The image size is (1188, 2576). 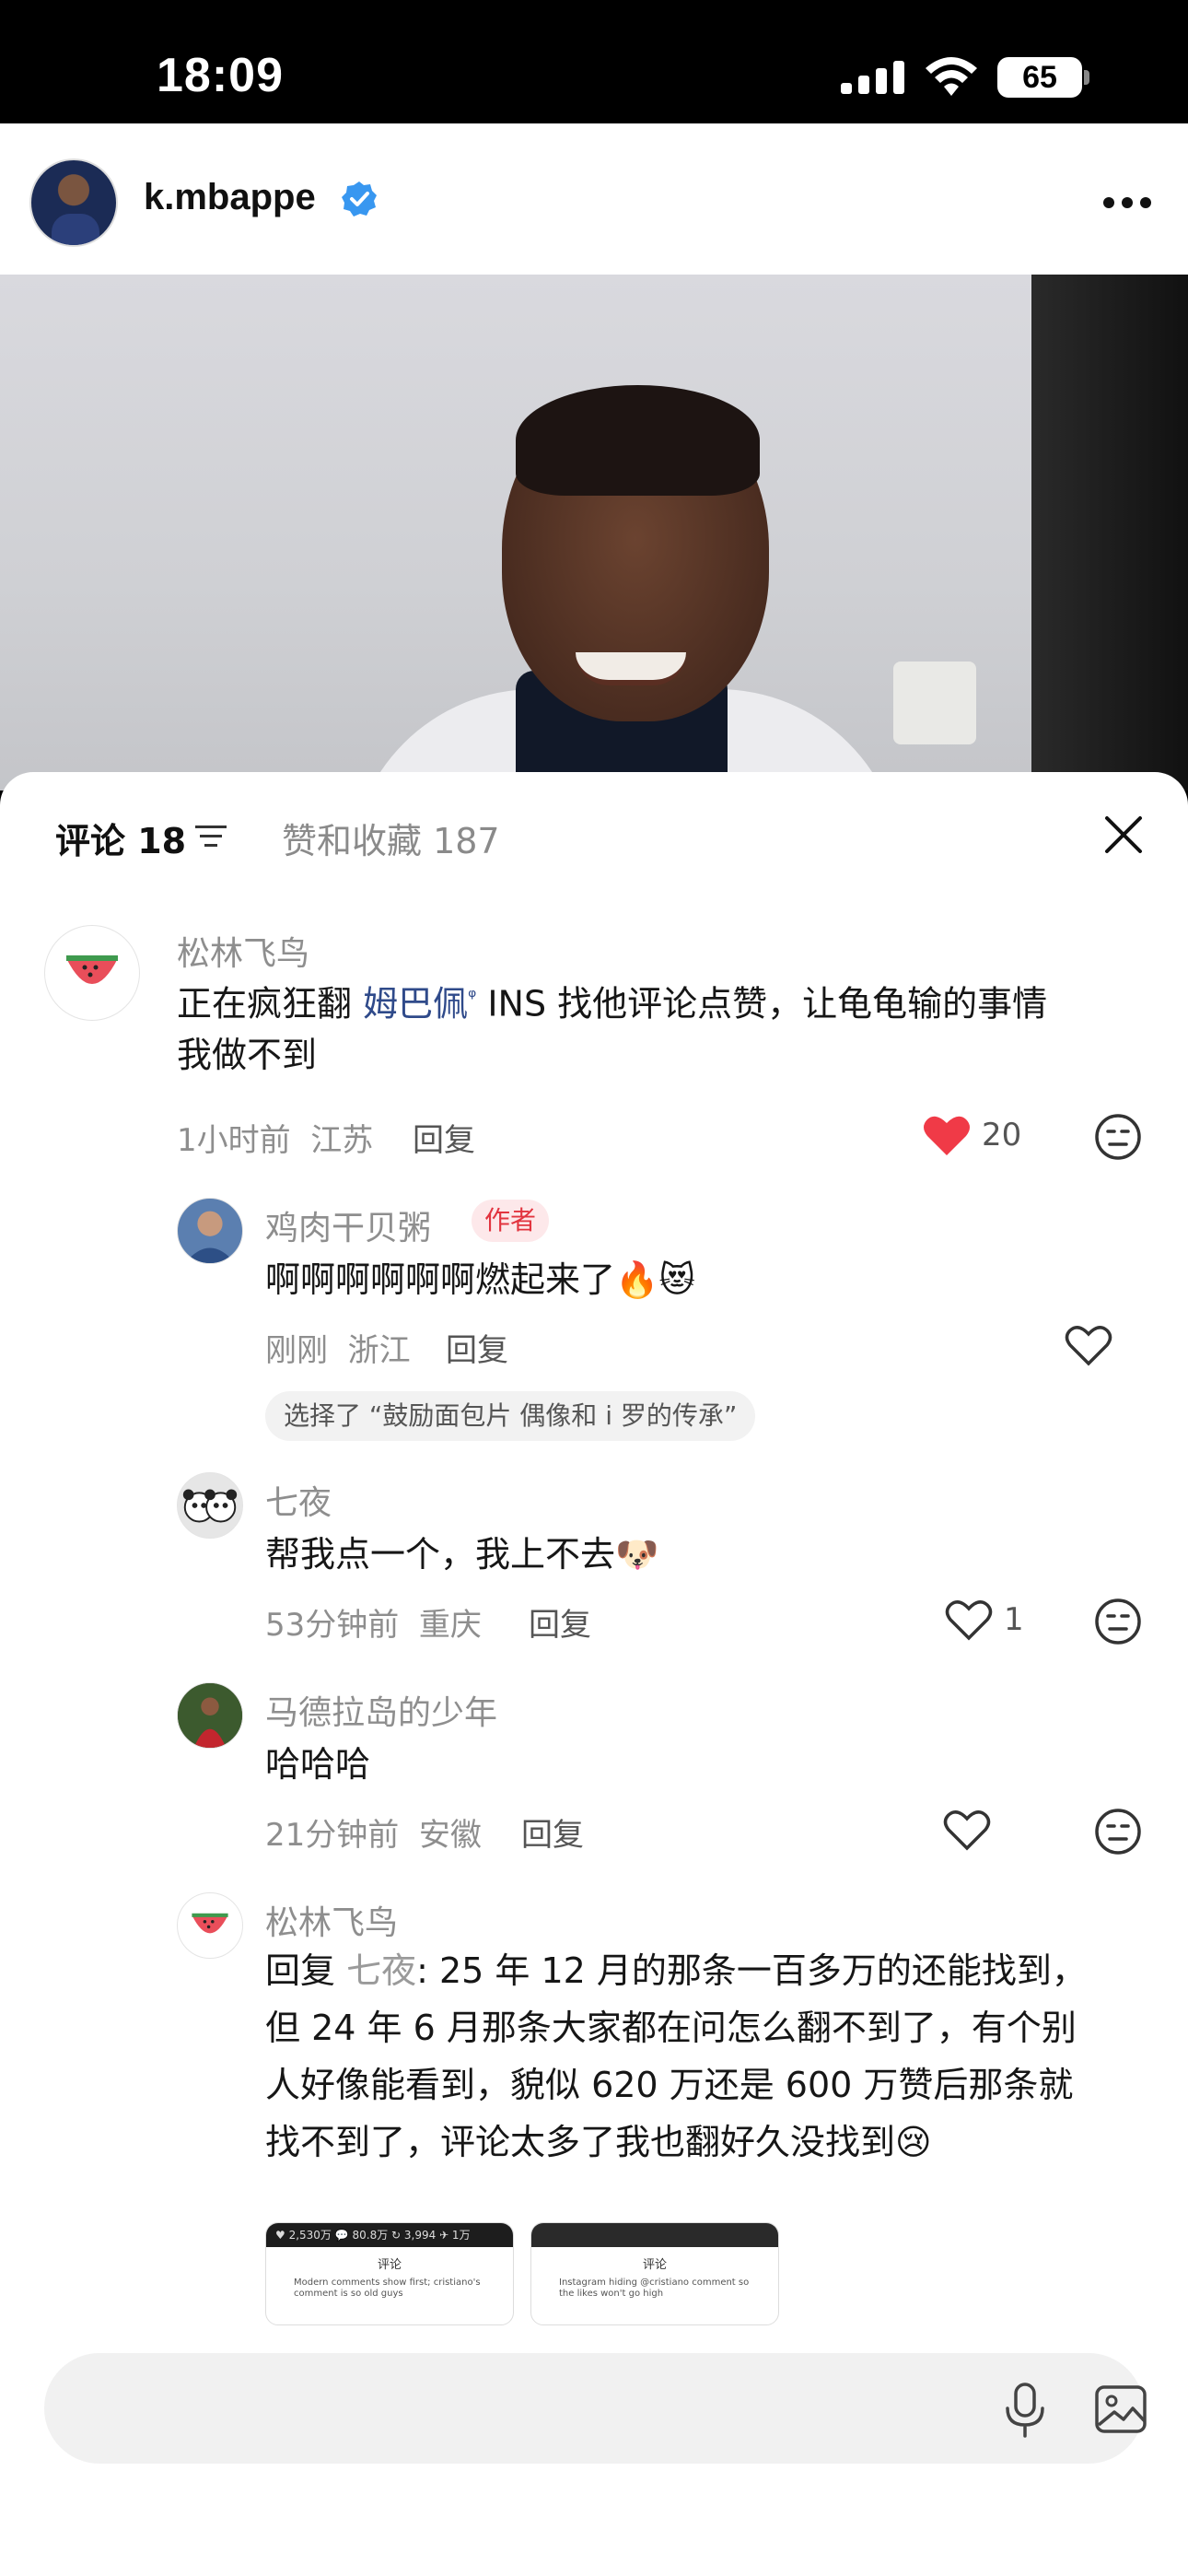 I want to click on image-icon, so click(x=1120, y=2409).